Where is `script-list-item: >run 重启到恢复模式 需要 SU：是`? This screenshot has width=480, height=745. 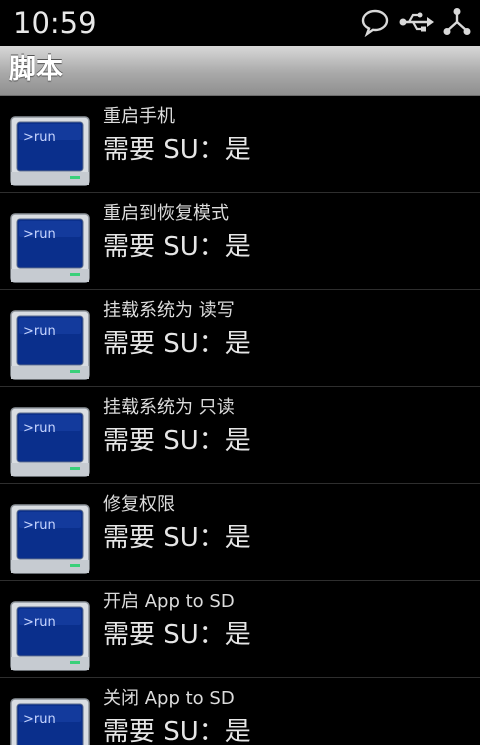 script-list-item: >run 重启到恢复模式 需要 SU：是 is located at coordinates (240, 241).